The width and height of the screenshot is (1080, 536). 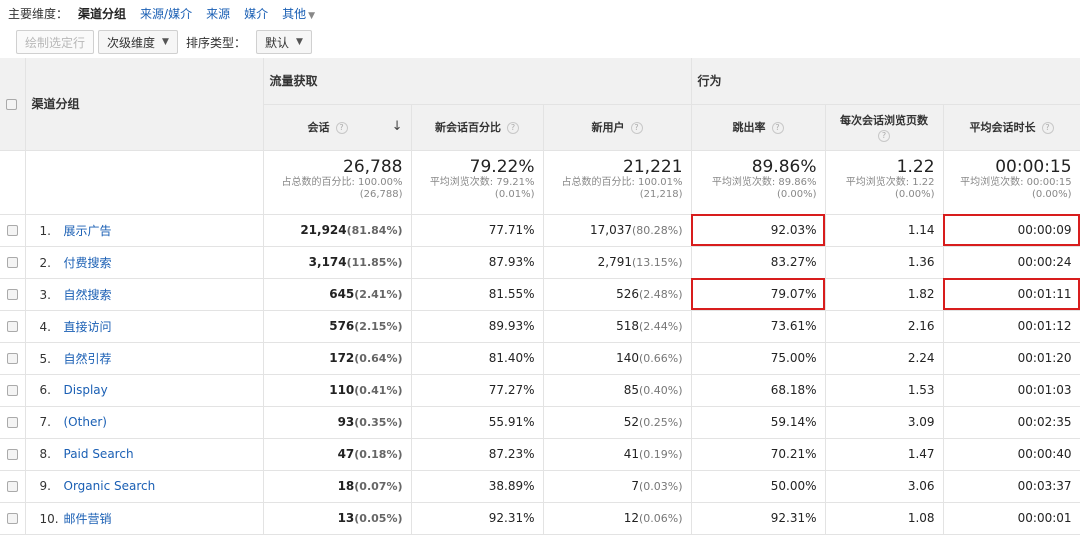 I want to click on sort-desc-arrow-icon: ↓, so click(x=397, y=126).